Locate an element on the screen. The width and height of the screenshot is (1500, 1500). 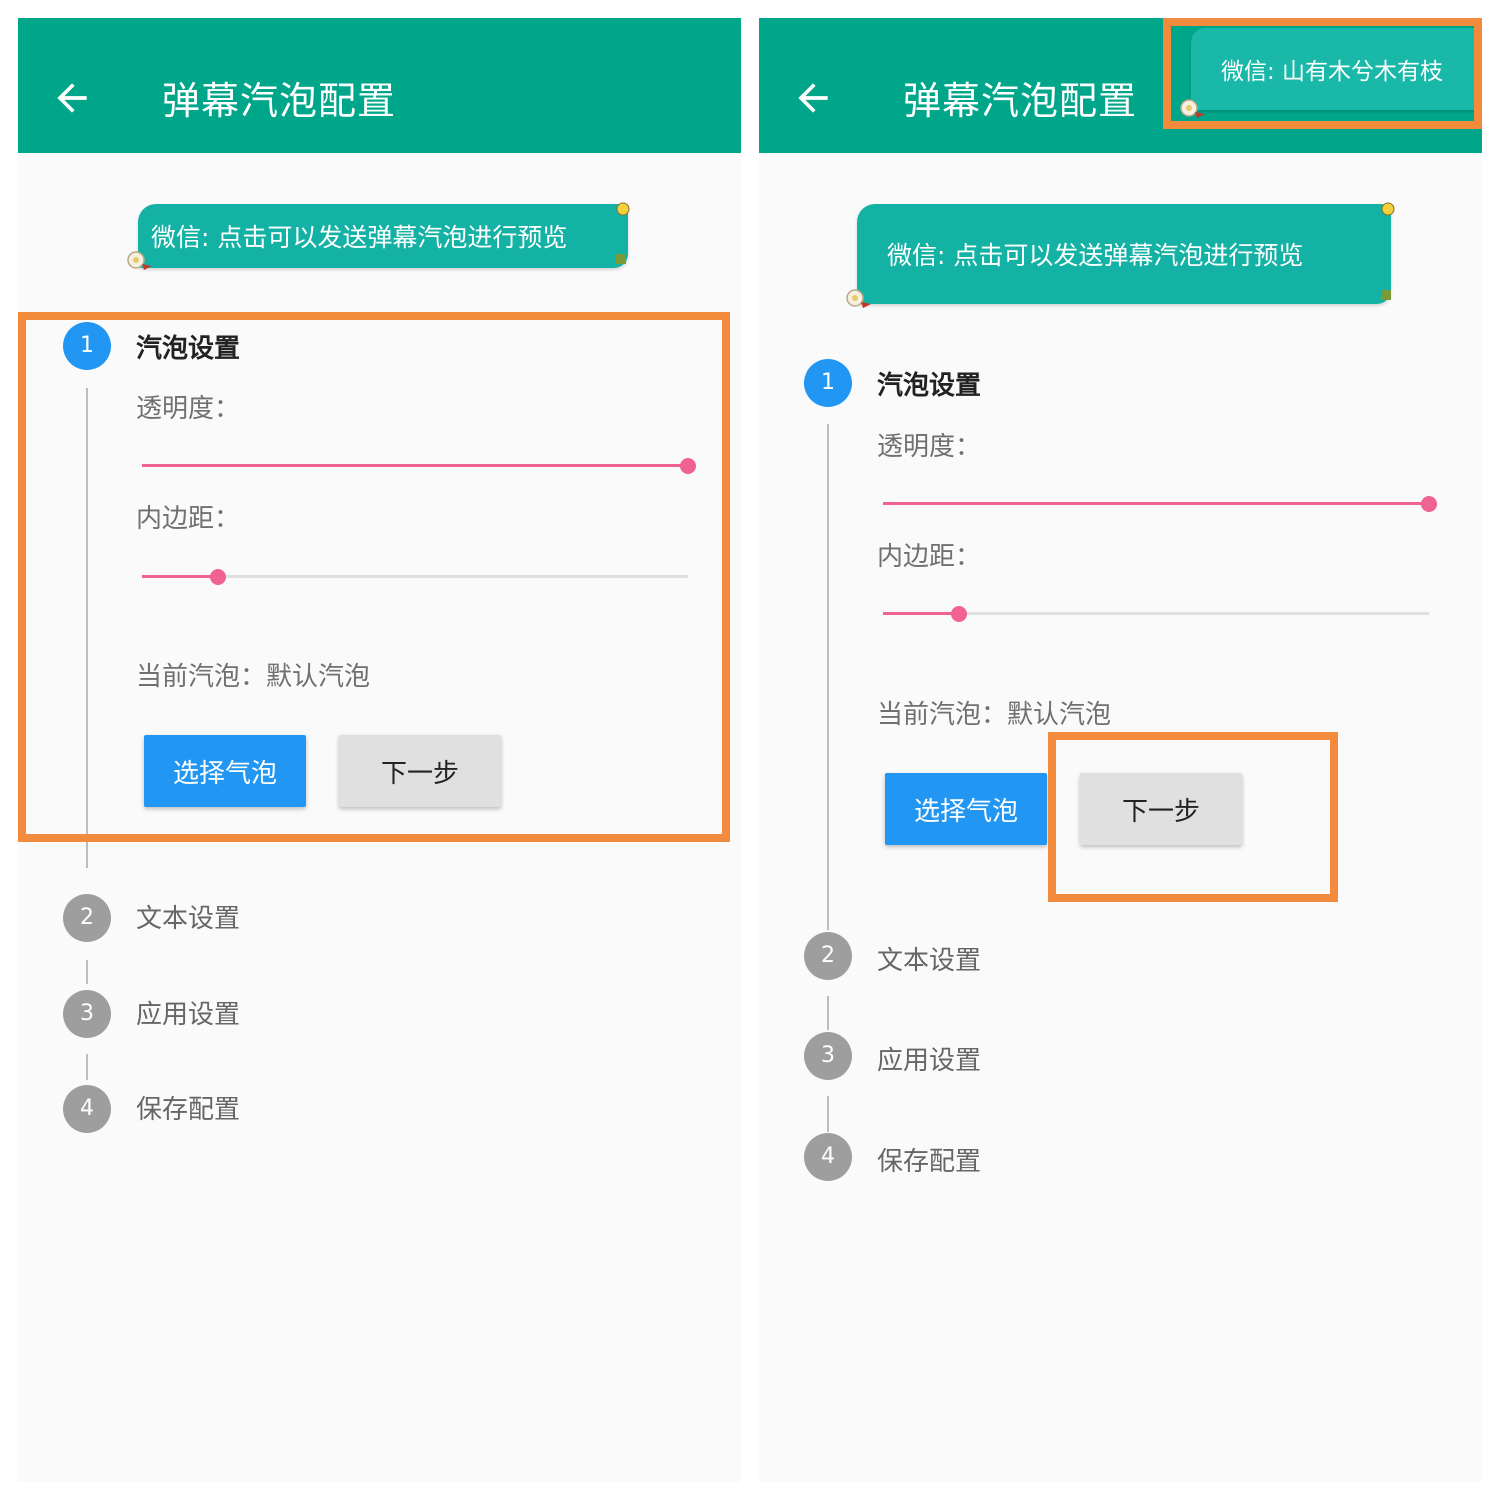
app-bar: 弹幕汽泡配置 is located at coordinates (379, 85).